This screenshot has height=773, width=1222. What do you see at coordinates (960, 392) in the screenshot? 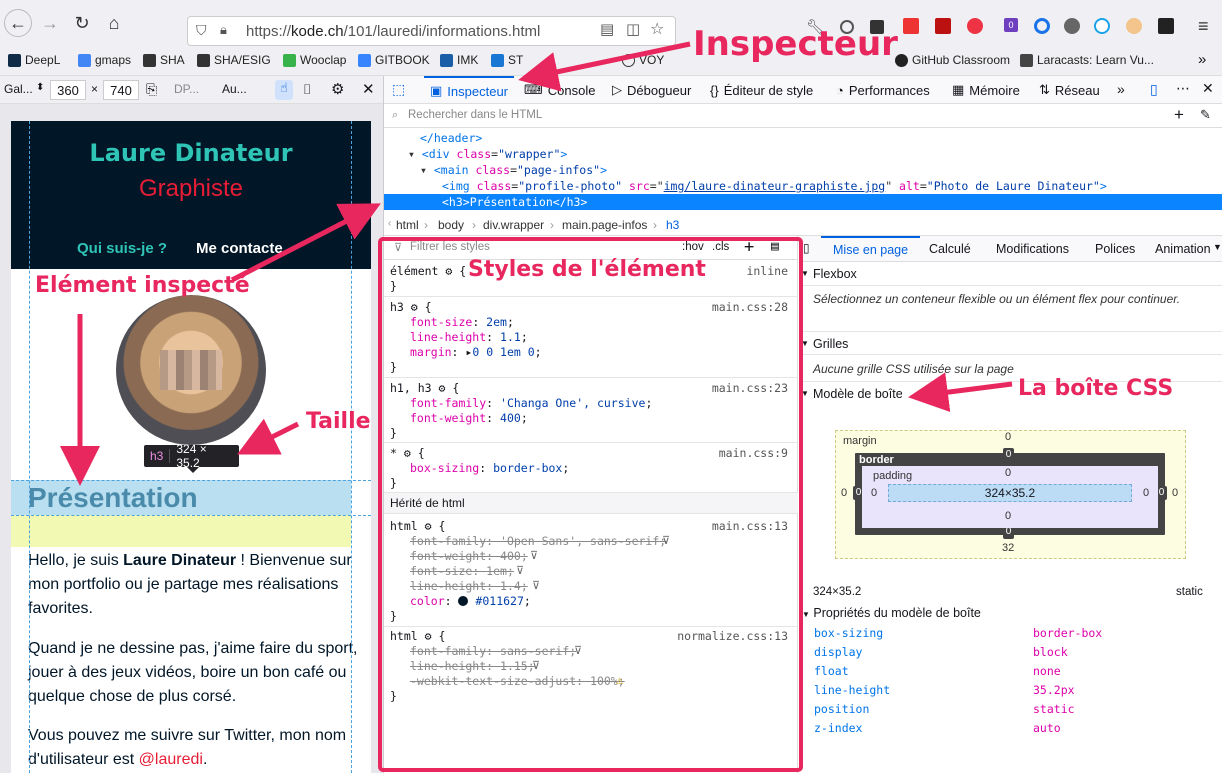
I see `arrow-boite` at bounding box center [960, 392].